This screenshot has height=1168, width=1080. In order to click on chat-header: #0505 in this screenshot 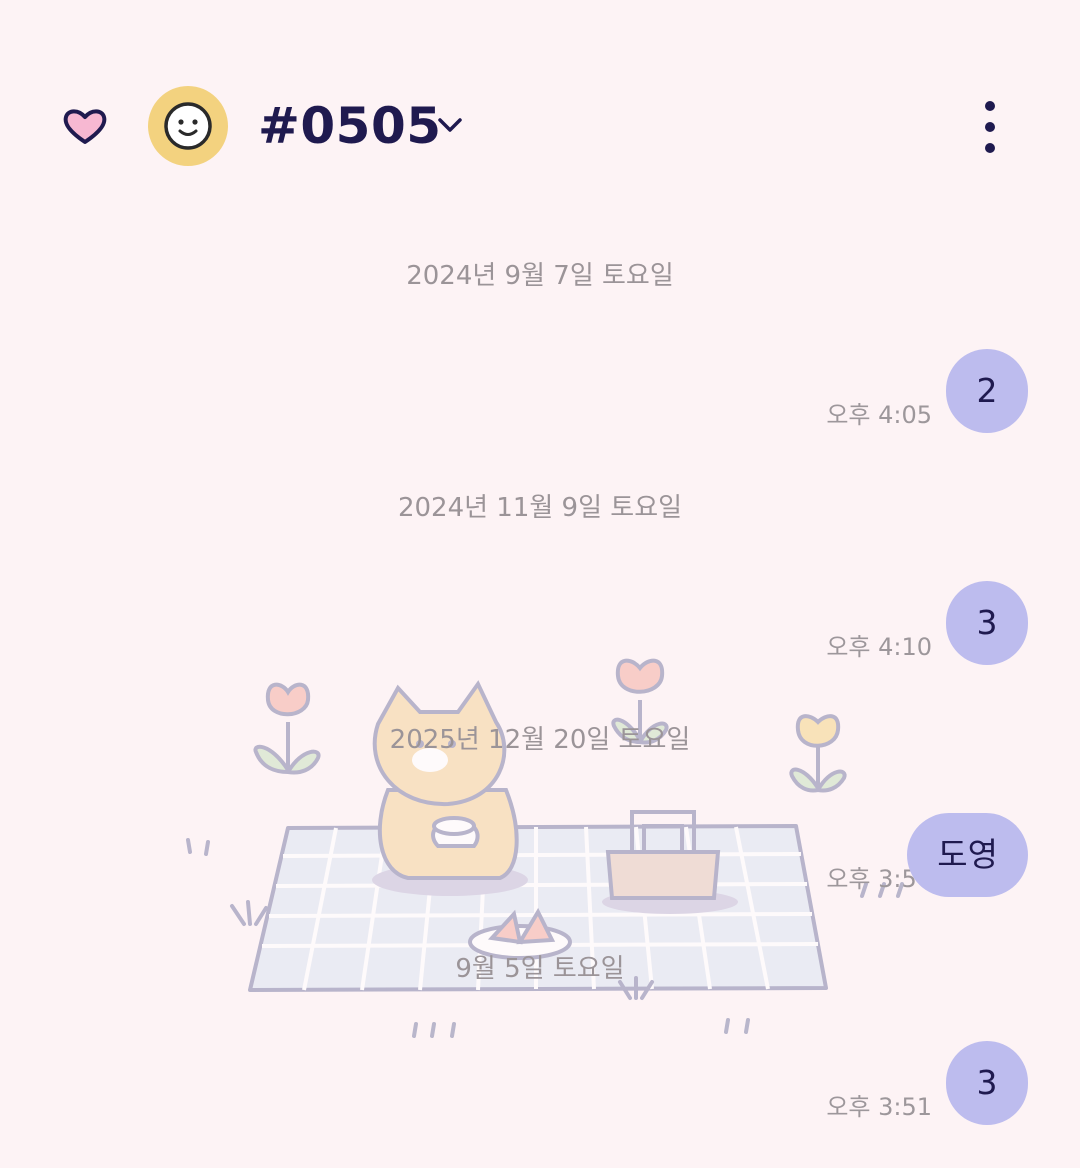, I will do `click(540, 126)`.